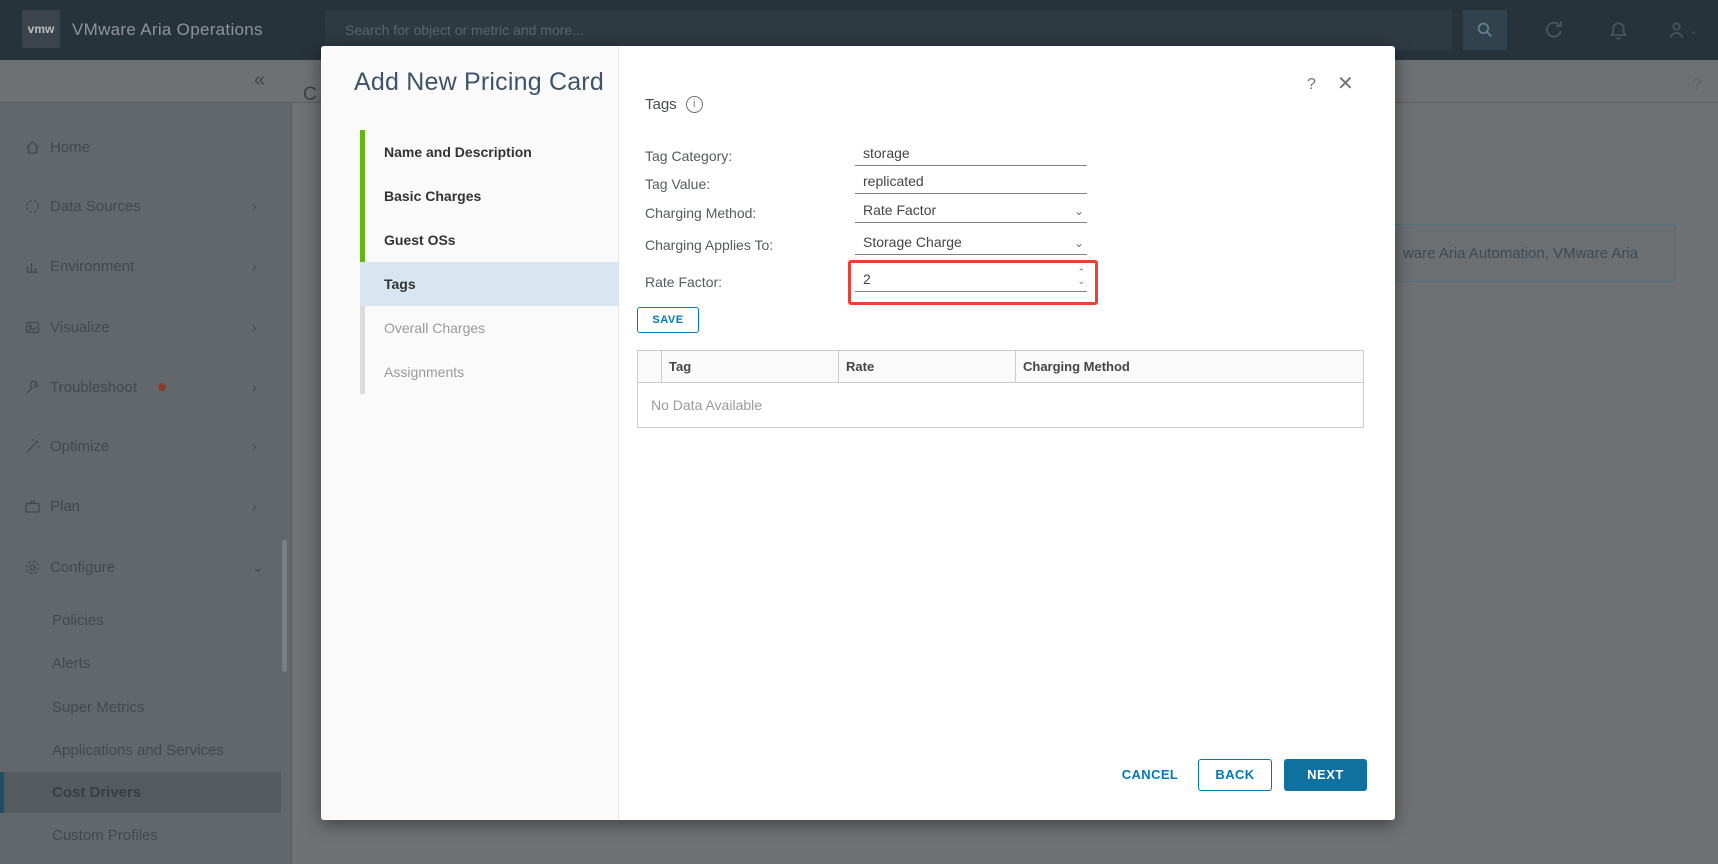  I want to click on page-help-icon: ?, so click(1696, 85).